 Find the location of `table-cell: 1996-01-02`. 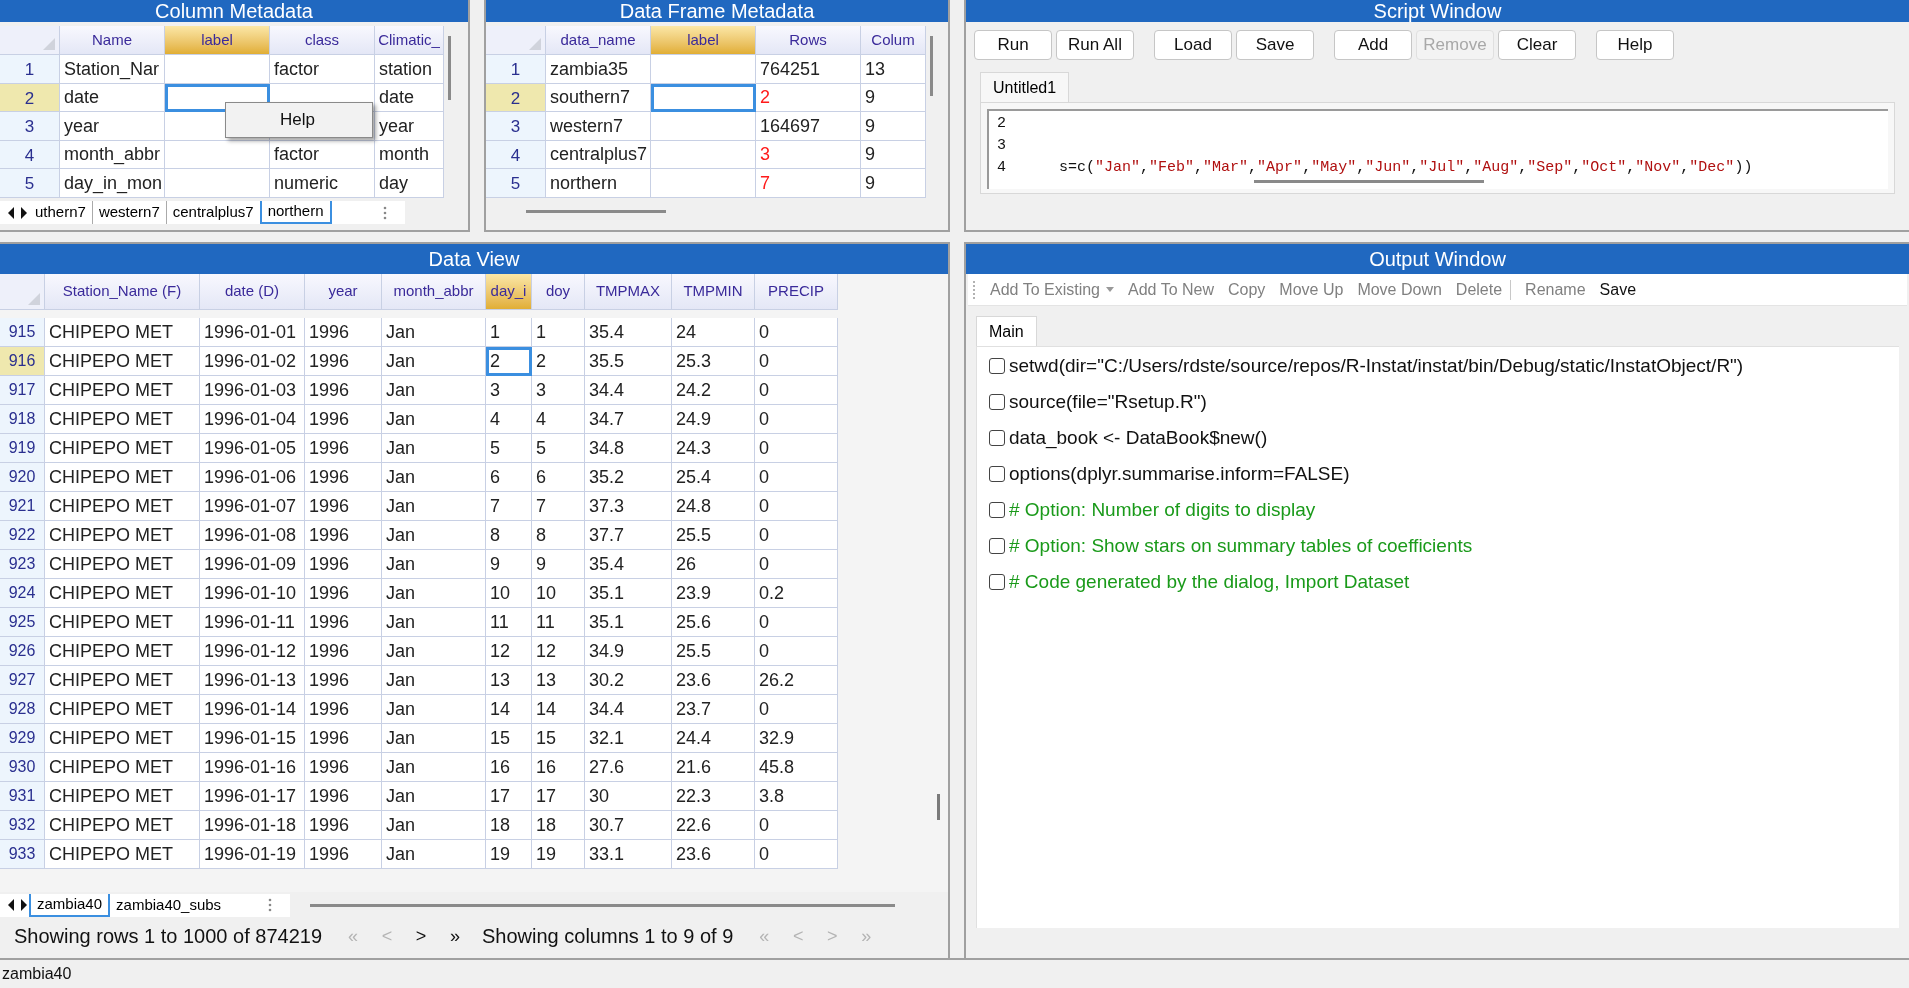

table-cell: 1996-01-02 is located at coordinates (252, 361).